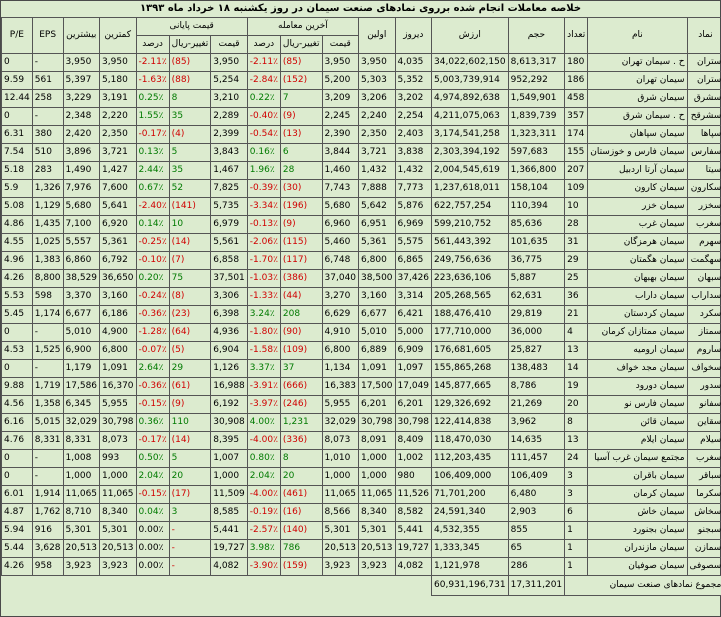 This screenshot has height=617, width=721. I want to click on cell-max: 11,065, so click(81, 494).